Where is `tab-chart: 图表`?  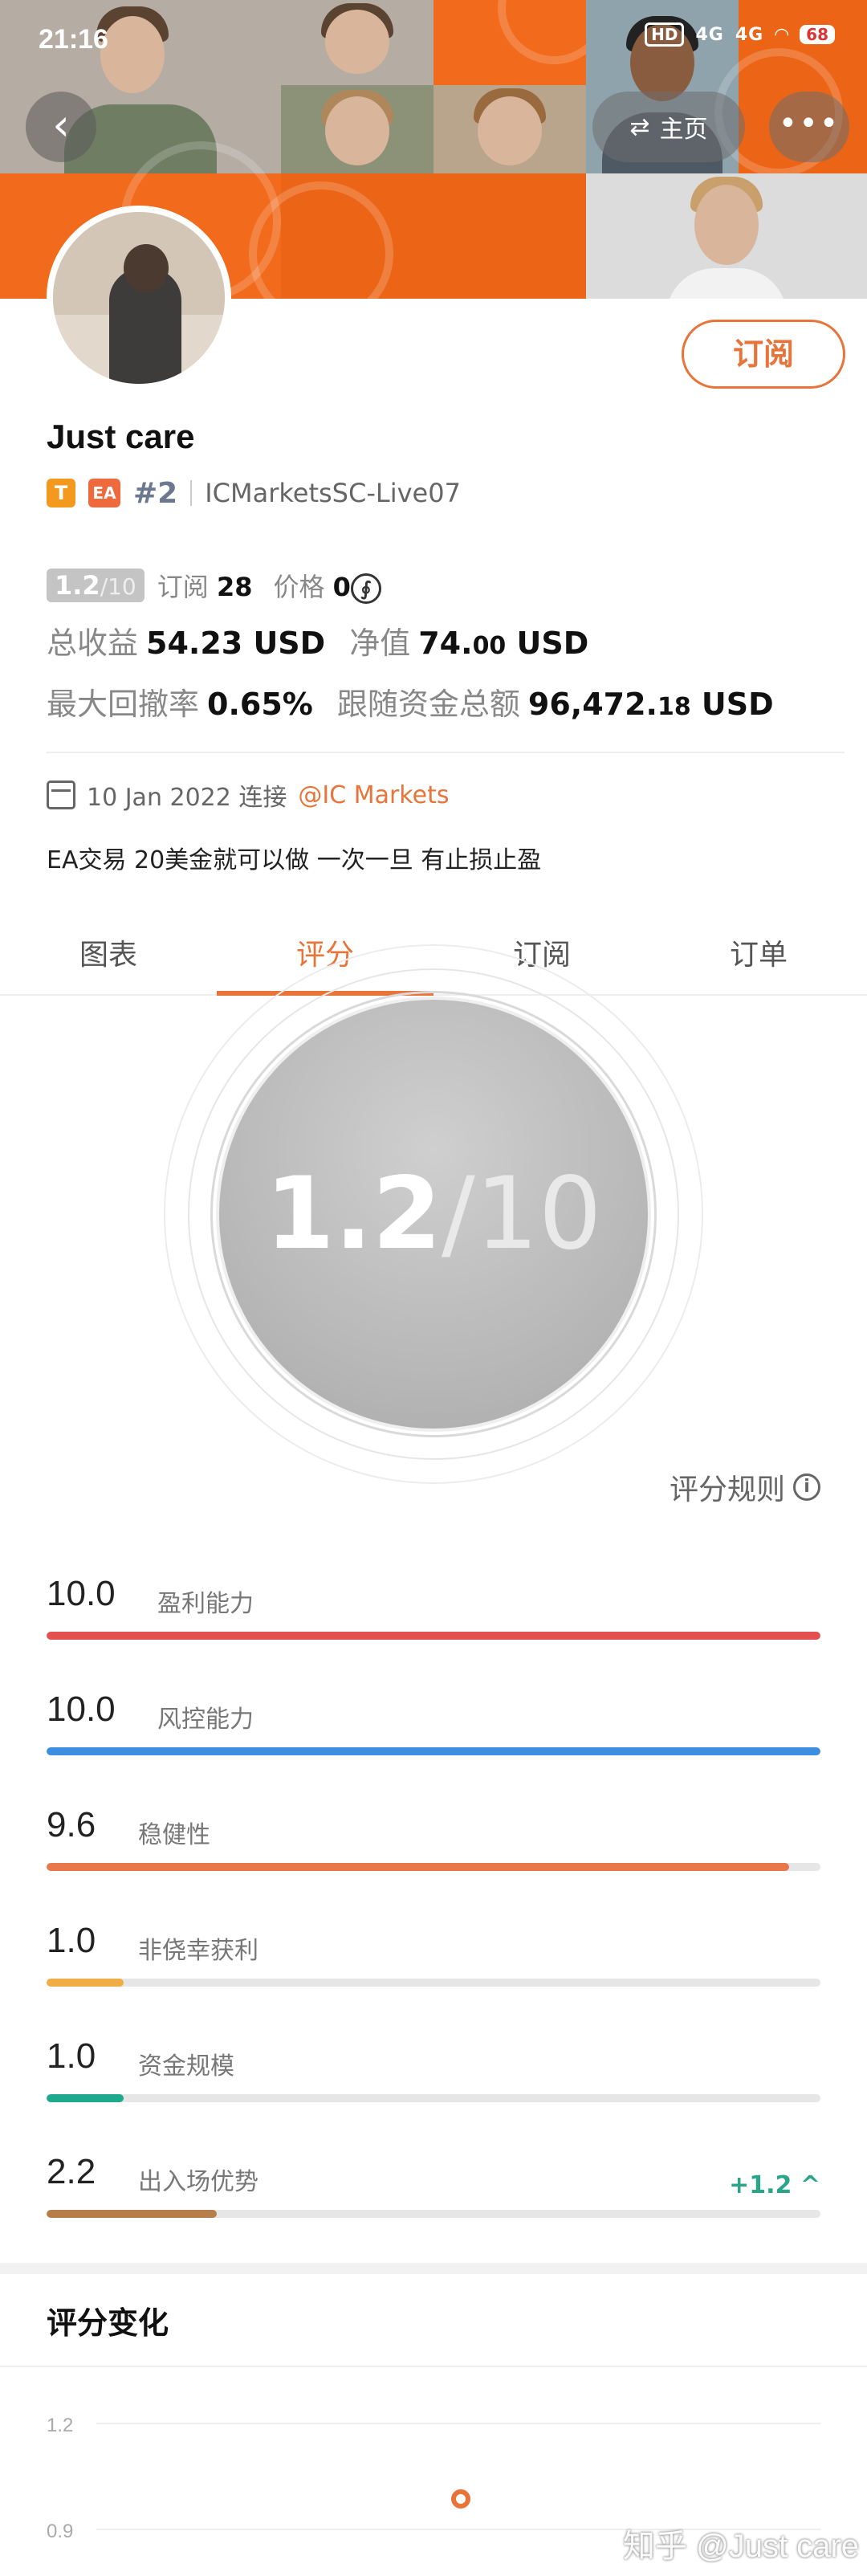 tab-chart: 图表 is located at coordinates (108, 954).